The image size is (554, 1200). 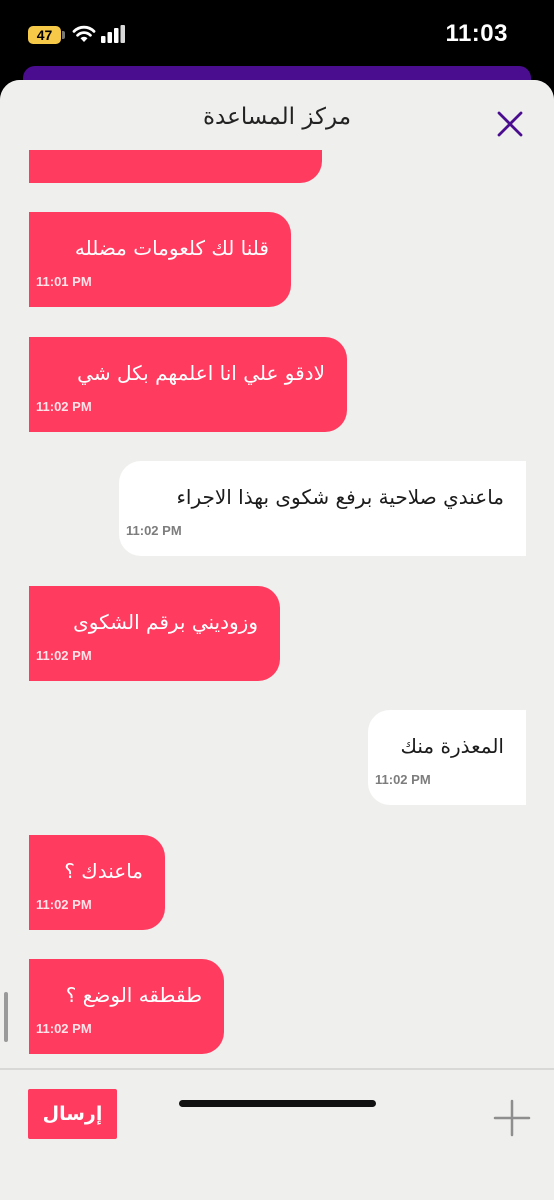 I want to click on send-button: إرسال, so click(x=72, y=1114).